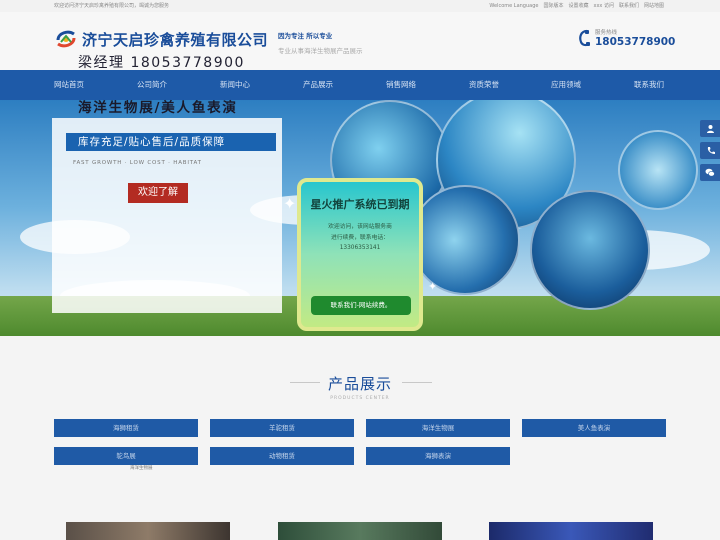 Image resolution: width=720 pixels, height=540 pixels. What do you see at coordinates (305, 36) in the screenshot?
I see `slogan-main: 因为专注 所以专业` at bounding box center [305, 36].